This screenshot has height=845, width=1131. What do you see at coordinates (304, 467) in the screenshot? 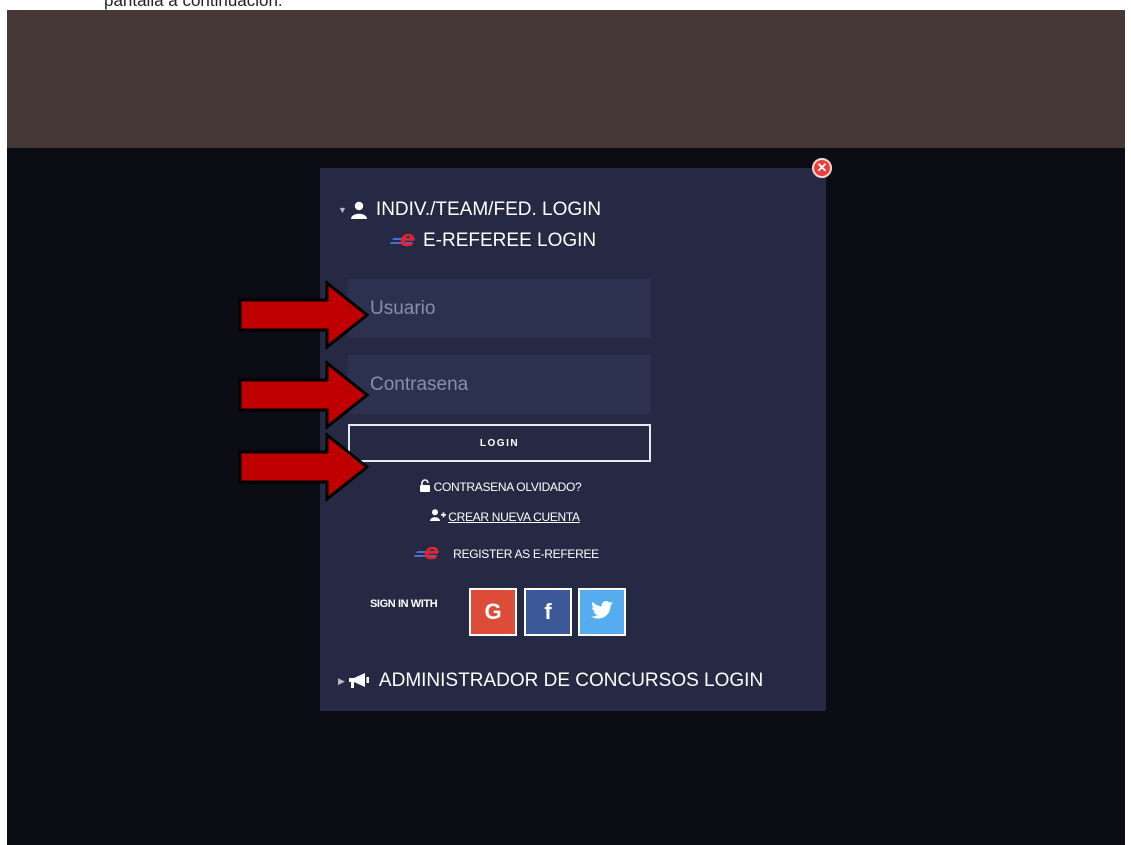
I see `red-arrow-login` at bounding box center [304, 467].